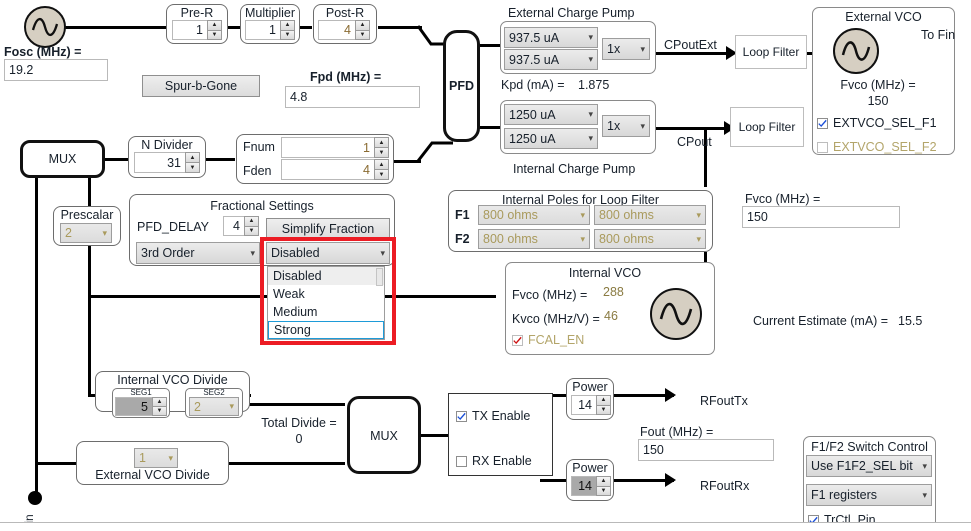  What do you see at coordinates (142, 458) in the screenshot?
I see `external-vco-divide-value: 1` at bounding box center [142, 458].